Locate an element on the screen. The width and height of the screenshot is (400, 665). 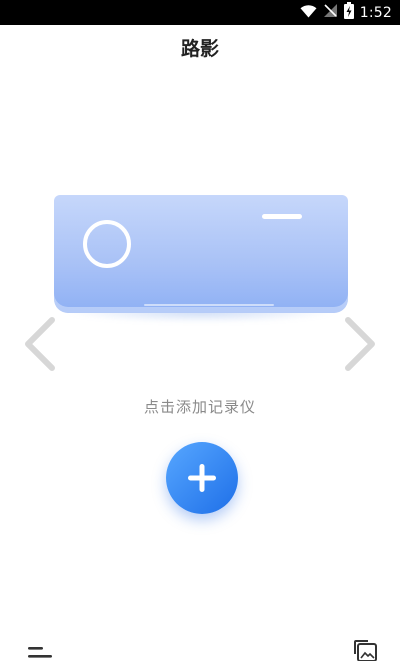
carousel-next-button is located at coordinates (360, 344).